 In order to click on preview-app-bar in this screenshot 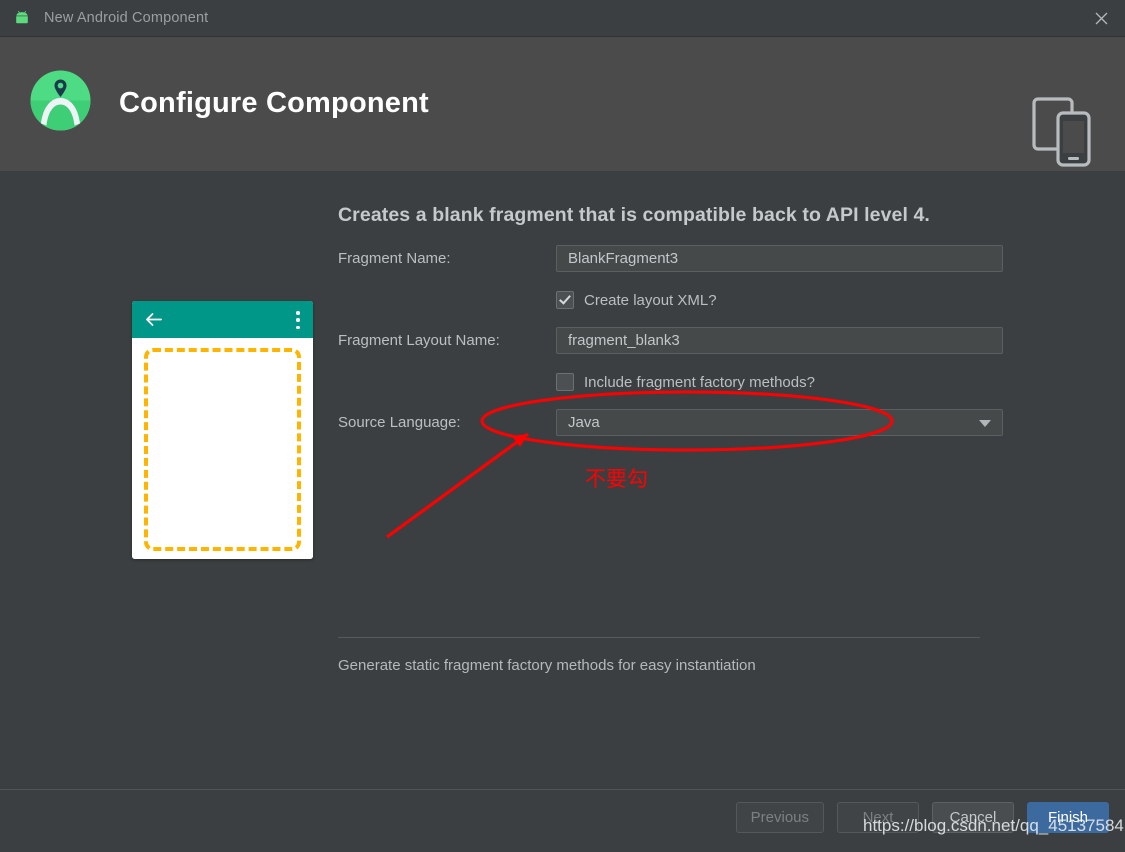, I will do `click(222, 319)`.